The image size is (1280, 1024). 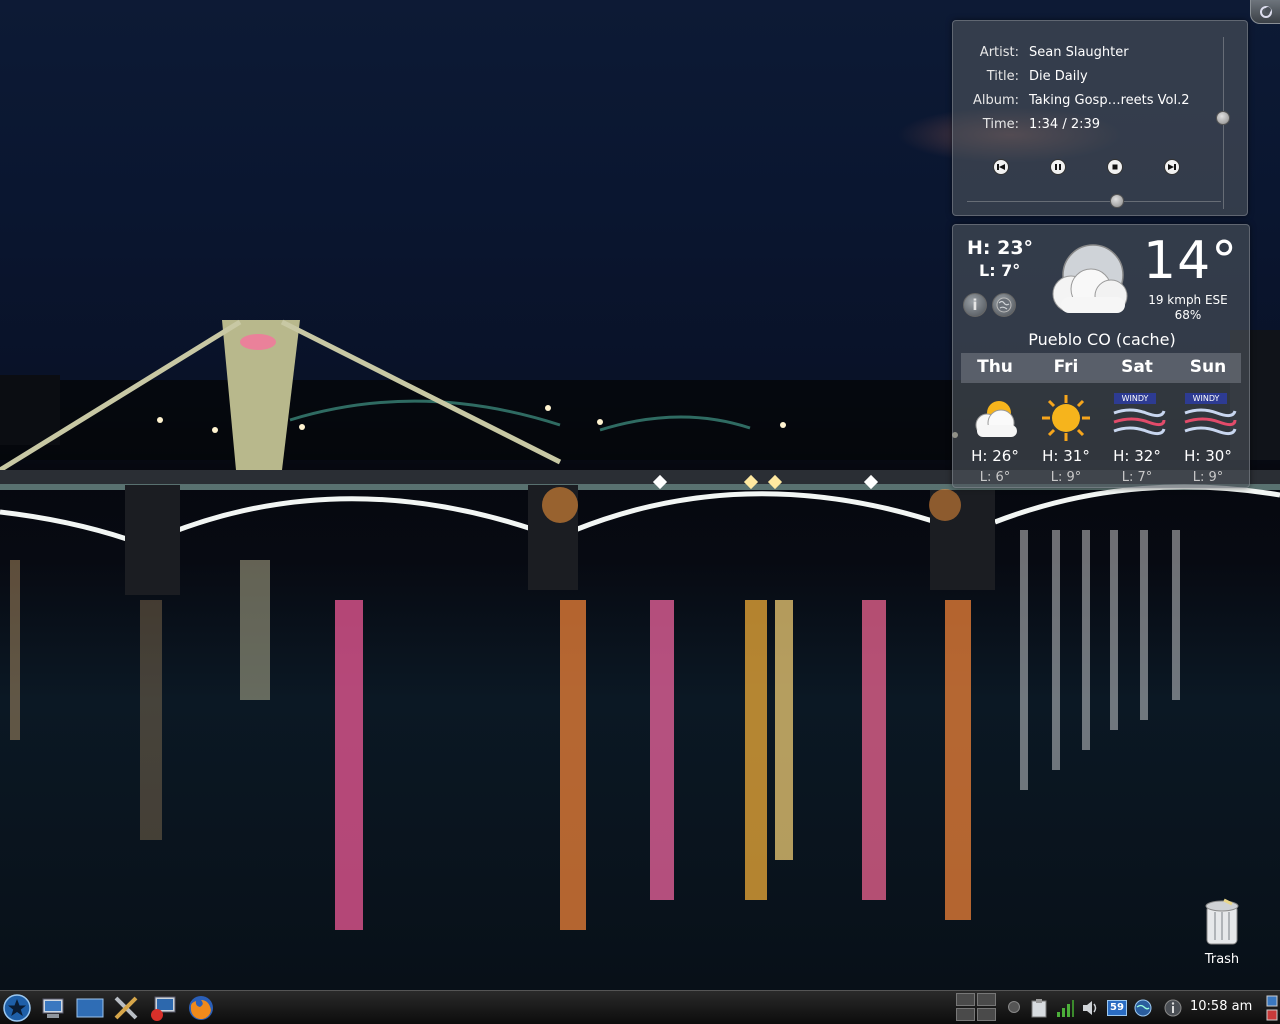 What do you see at coordinates (1222, 959) in the screenshot?
I see `trash-label: Trash` at bounding box center [1222, 959].